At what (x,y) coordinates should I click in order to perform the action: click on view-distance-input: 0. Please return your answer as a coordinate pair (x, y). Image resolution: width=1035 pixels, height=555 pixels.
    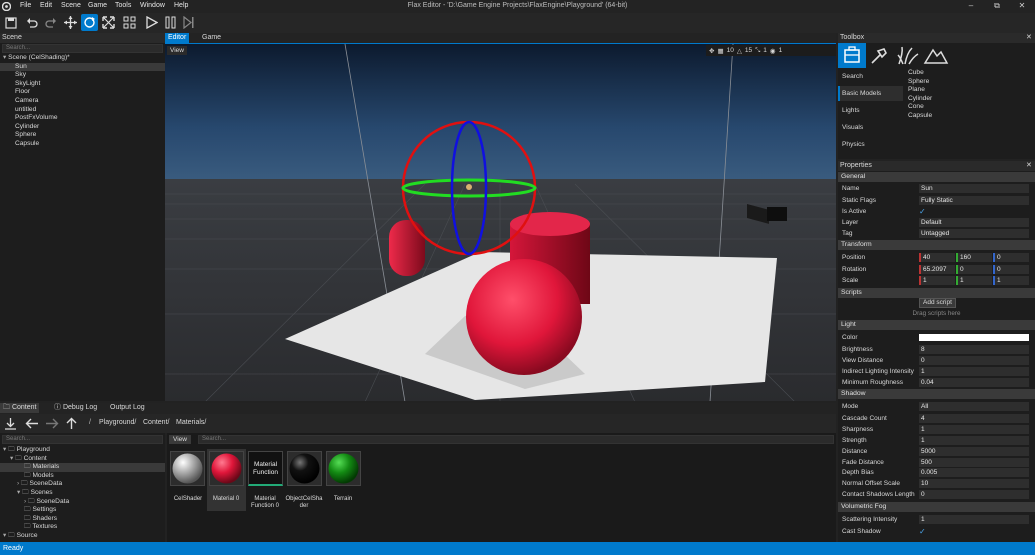
    Looking at the image, I should click on (974, 360).